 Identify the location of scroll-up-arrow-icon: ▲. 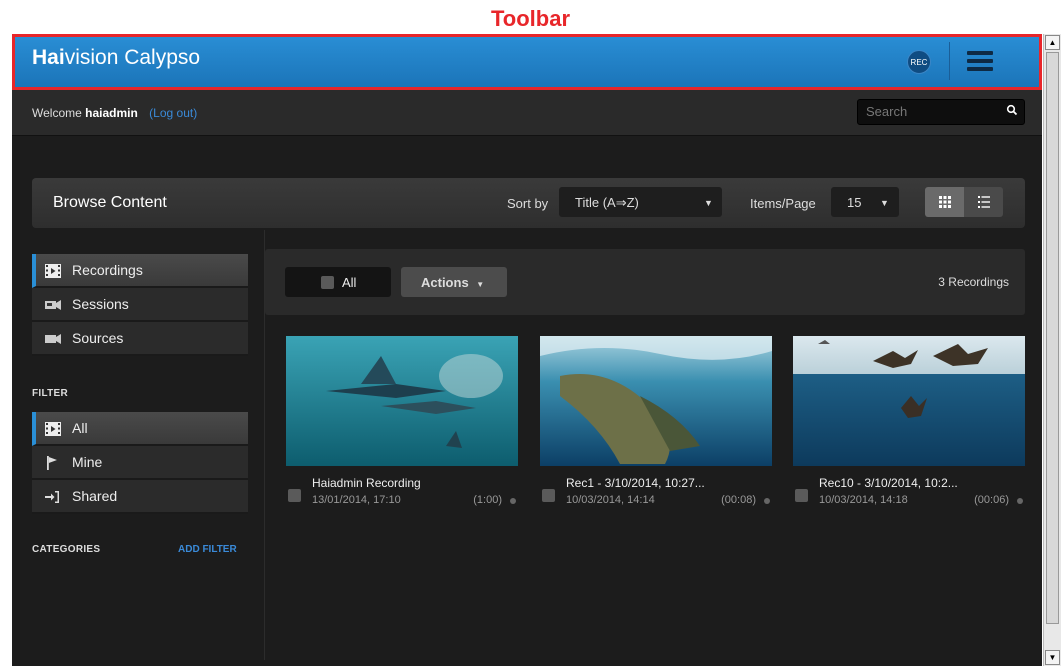
(1052, 42).